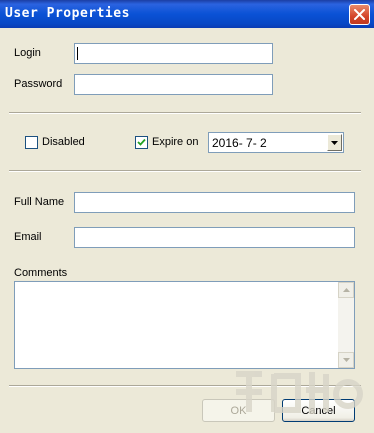 The height and width of the screenshot is (433, 374). What do you see at coordinates (77, 53) in the screenshot?
I see `text-caret` at bounding box center [77, 53].